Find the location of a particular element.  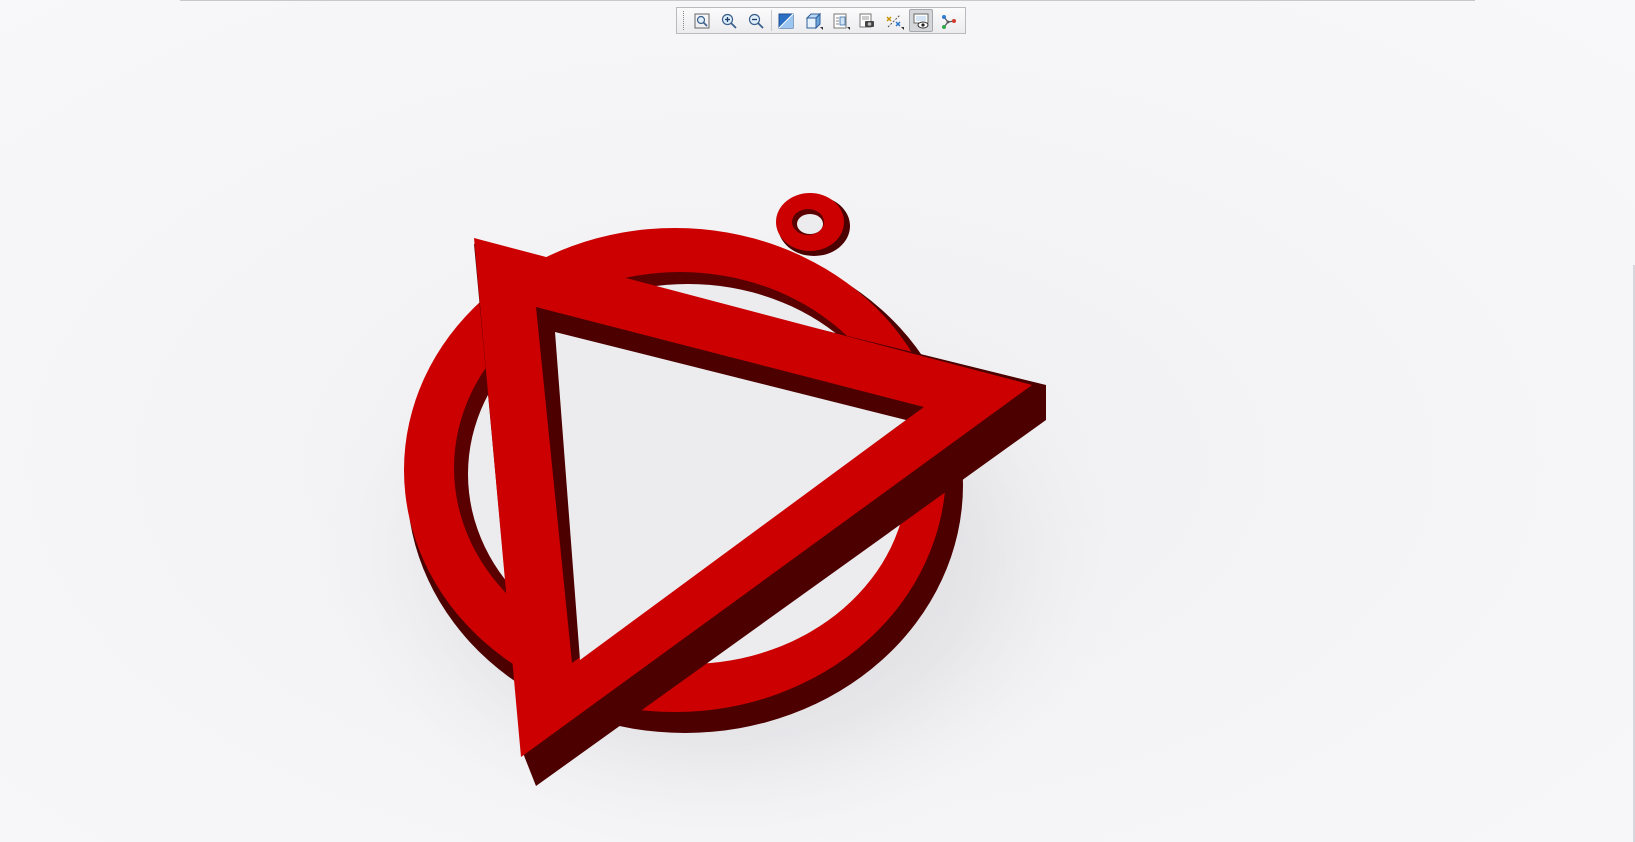

zoom-out-icon is located at coordinates (756, 21).